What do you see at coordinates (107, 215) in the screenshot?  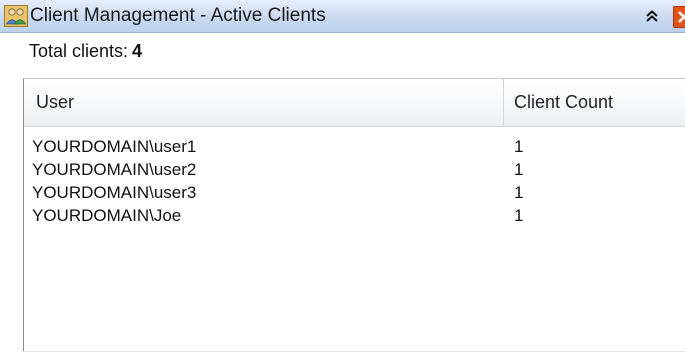 I see `user-cell: YOURDOMAIN\Joe` at bounding box center [107, 215].